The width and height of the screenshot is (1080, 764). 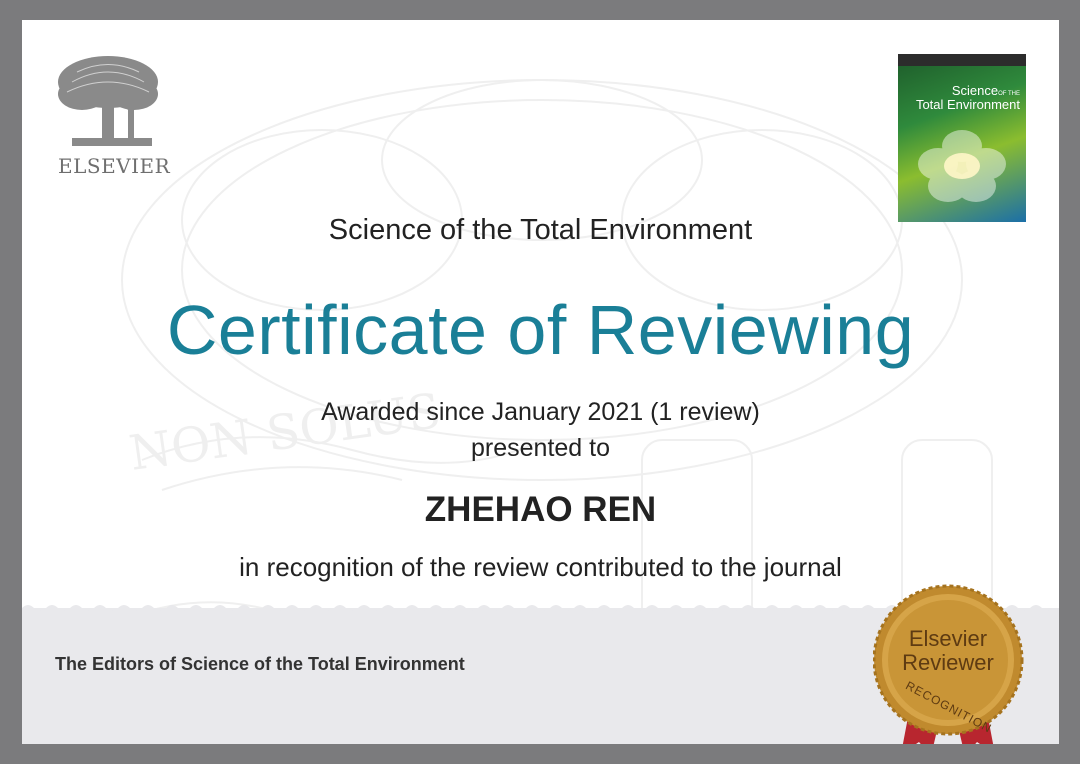 I want to click on reviewer-seal: Elsevier Reviewer RECOGNITION, so click(x=953, y=663).